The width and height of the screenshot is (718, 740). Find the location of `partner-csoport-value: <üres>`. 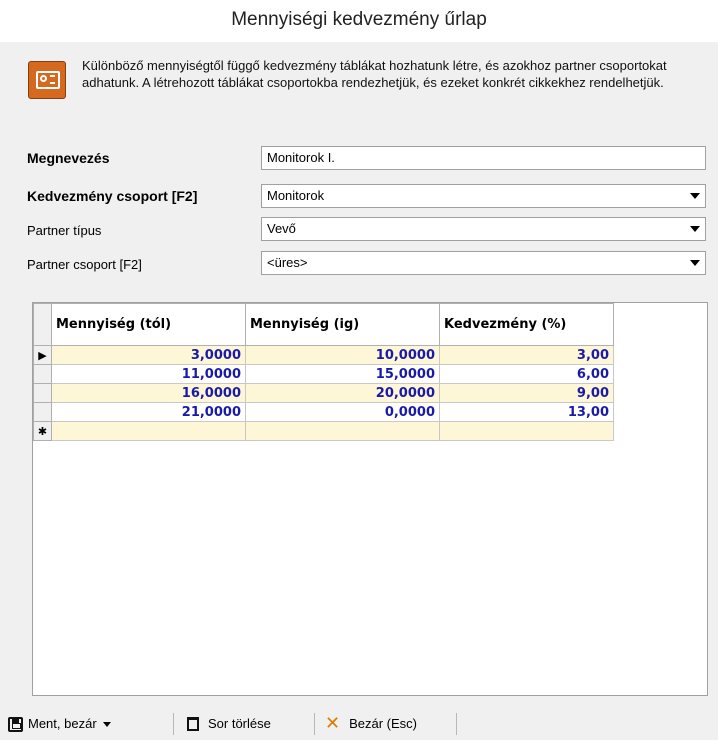

partner-csoport-value: <üres> is located at coordinates (287, 262).